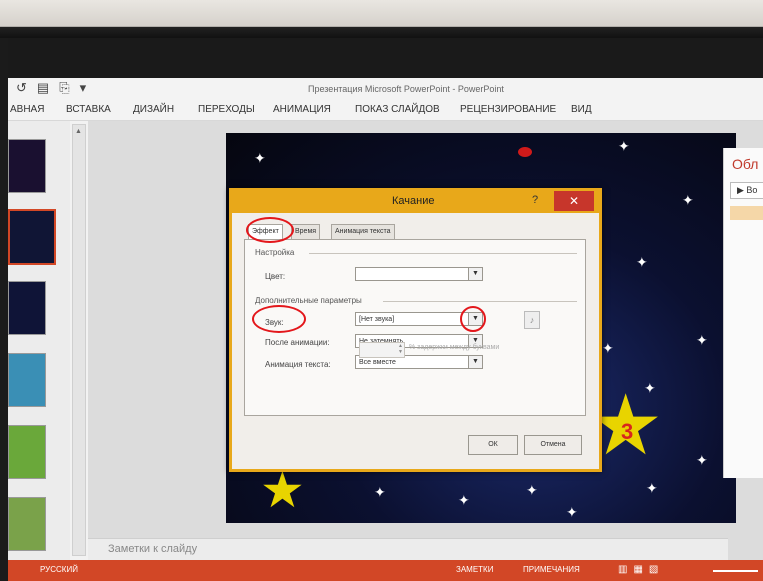 The width and height of the screenshot is (763, 581). What do you see at coordinates (641, 569) in the screenshot?
I see `view-buttons: ▥▦▧` at bounding box center [641, 569].